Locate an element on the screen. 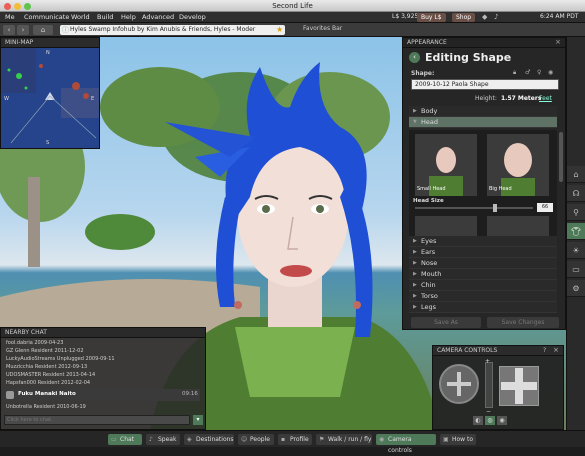 This screenshot has width=585, height=456. sidebar-people-tab: ☊ is located at coordinates (576, 193).